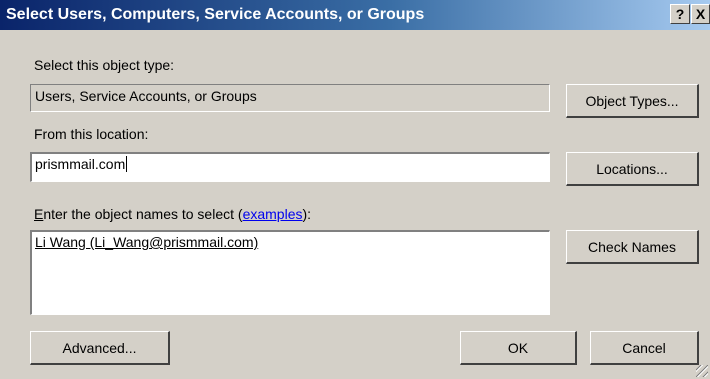 The height and width of the screenshot is (379, 710). I want to click on object-names-label-text: nter the object names to select (, so click(143, 214).